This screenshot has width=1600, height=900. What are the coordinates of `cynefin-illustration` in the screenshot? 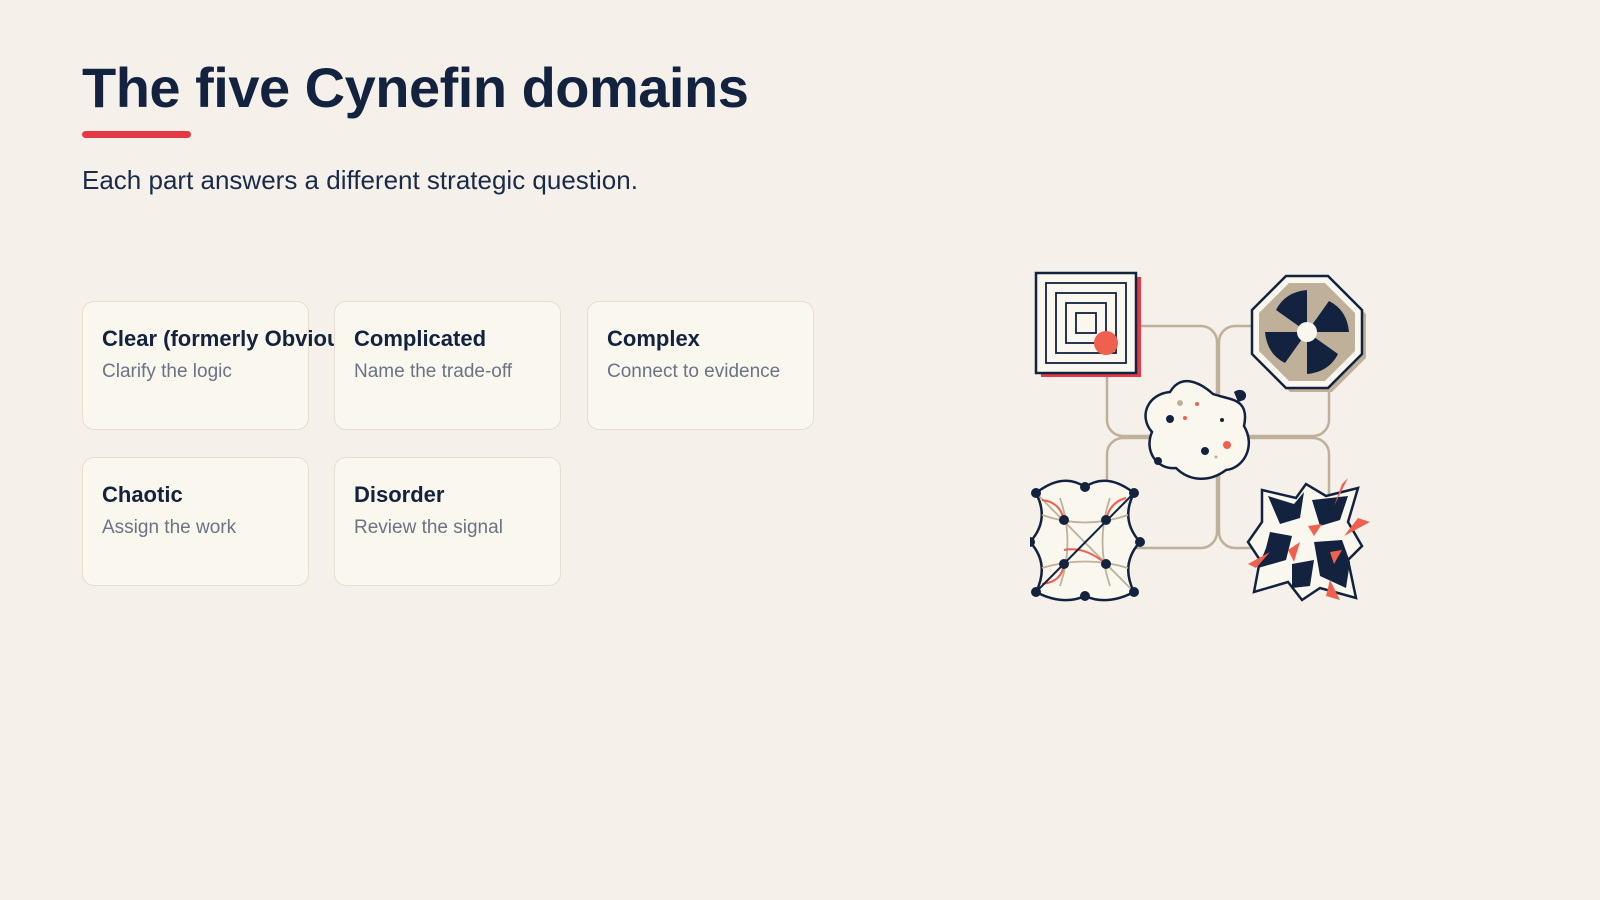 It's located at (1200, 436).